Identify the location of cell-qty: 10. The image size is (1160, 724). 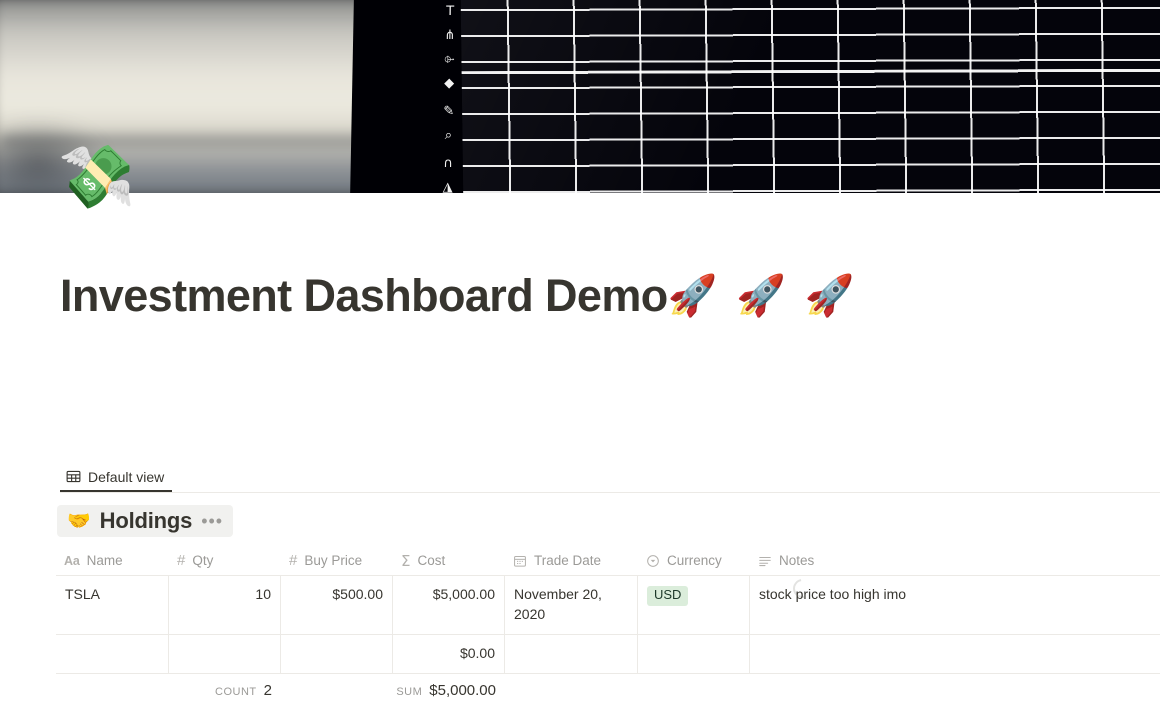
(225, 605).